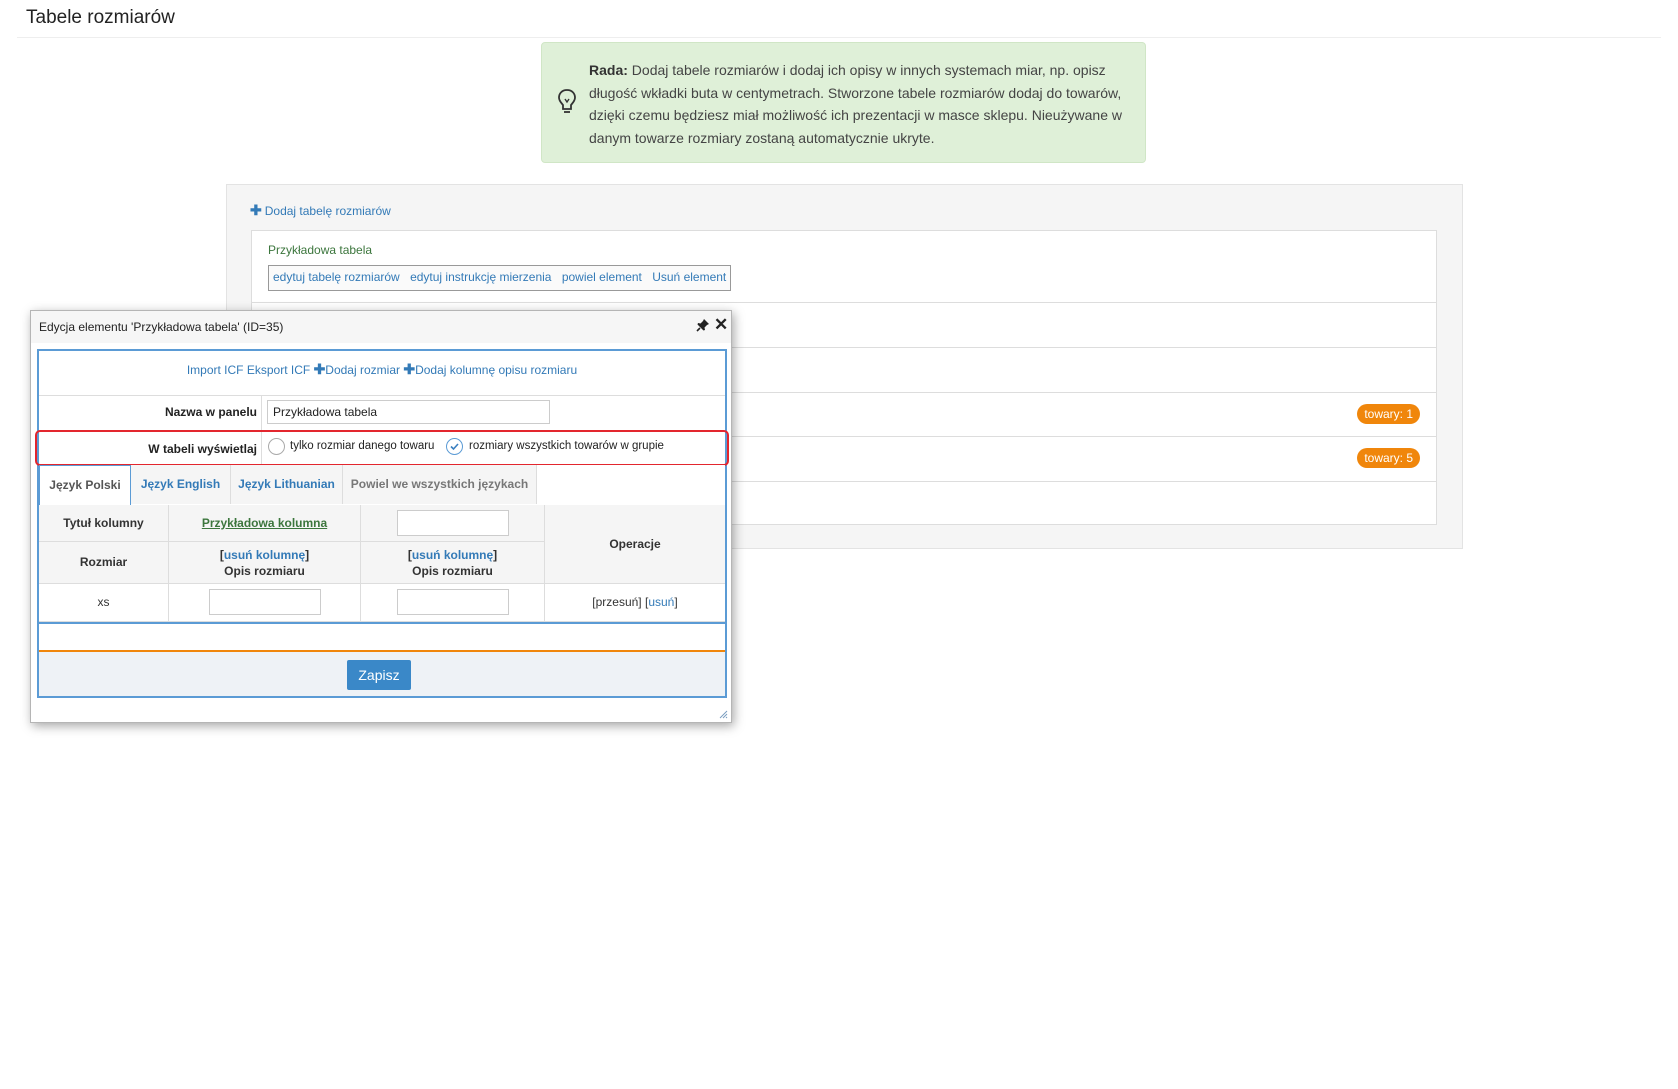  I want to click on tip-label: Rada:, so click(608, 70).